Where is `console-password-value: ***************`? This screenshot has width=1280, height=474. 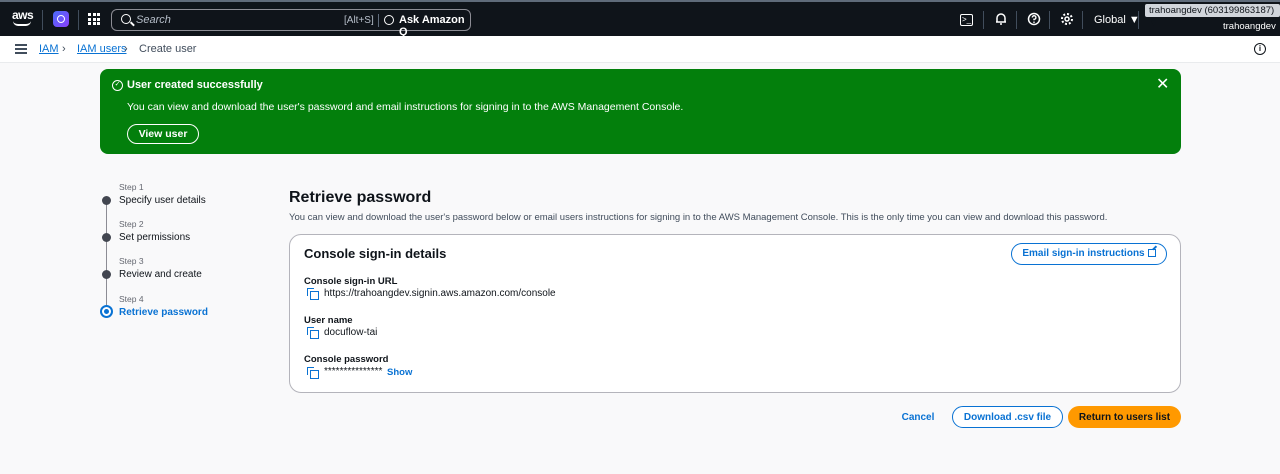
console-password-value: *************** is located at coordinates (353, 371).